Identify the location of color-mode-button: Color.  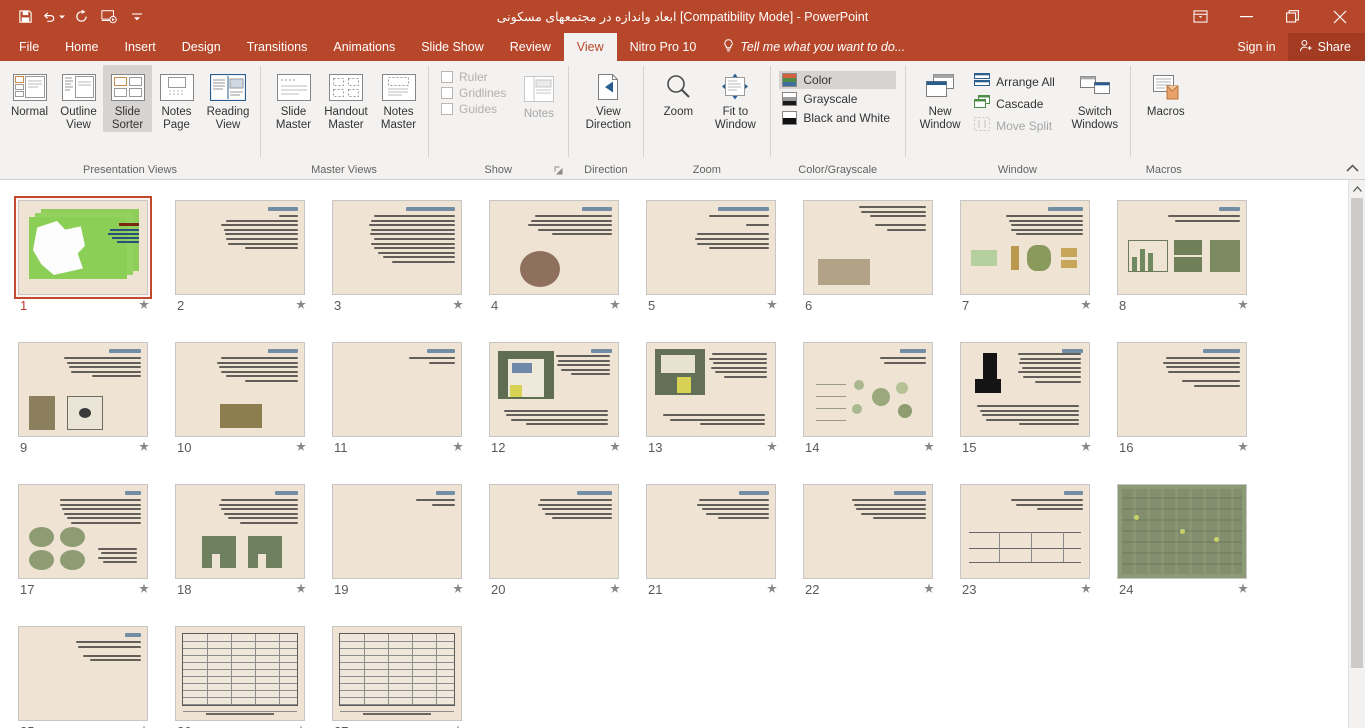
(838, 80).